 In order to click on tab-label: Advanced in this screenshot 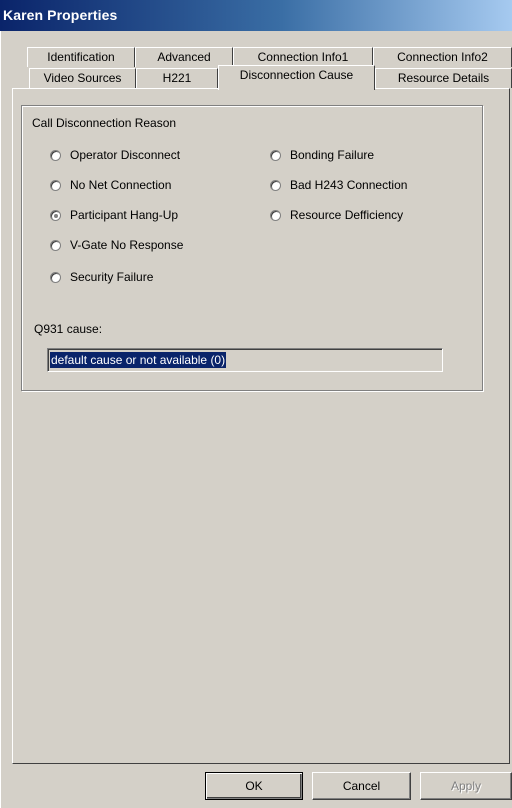, I will do `click(184, 57)`.